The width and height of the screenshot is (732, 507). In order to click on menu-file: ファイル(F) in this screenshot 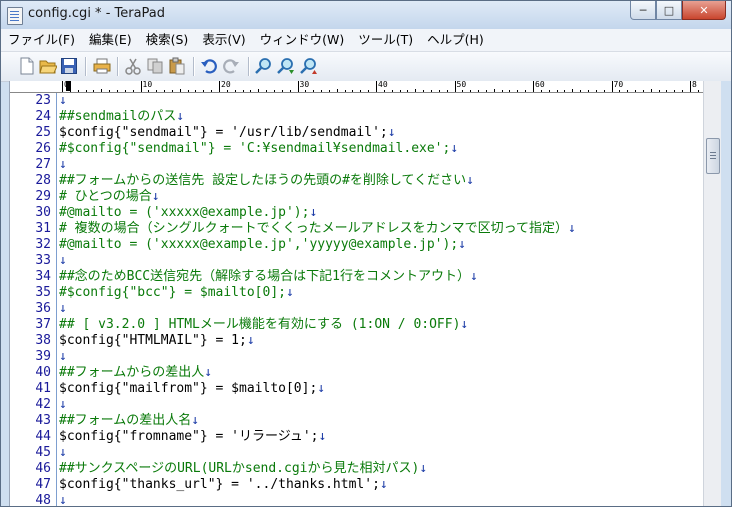, I will do `click(41, 40)`.